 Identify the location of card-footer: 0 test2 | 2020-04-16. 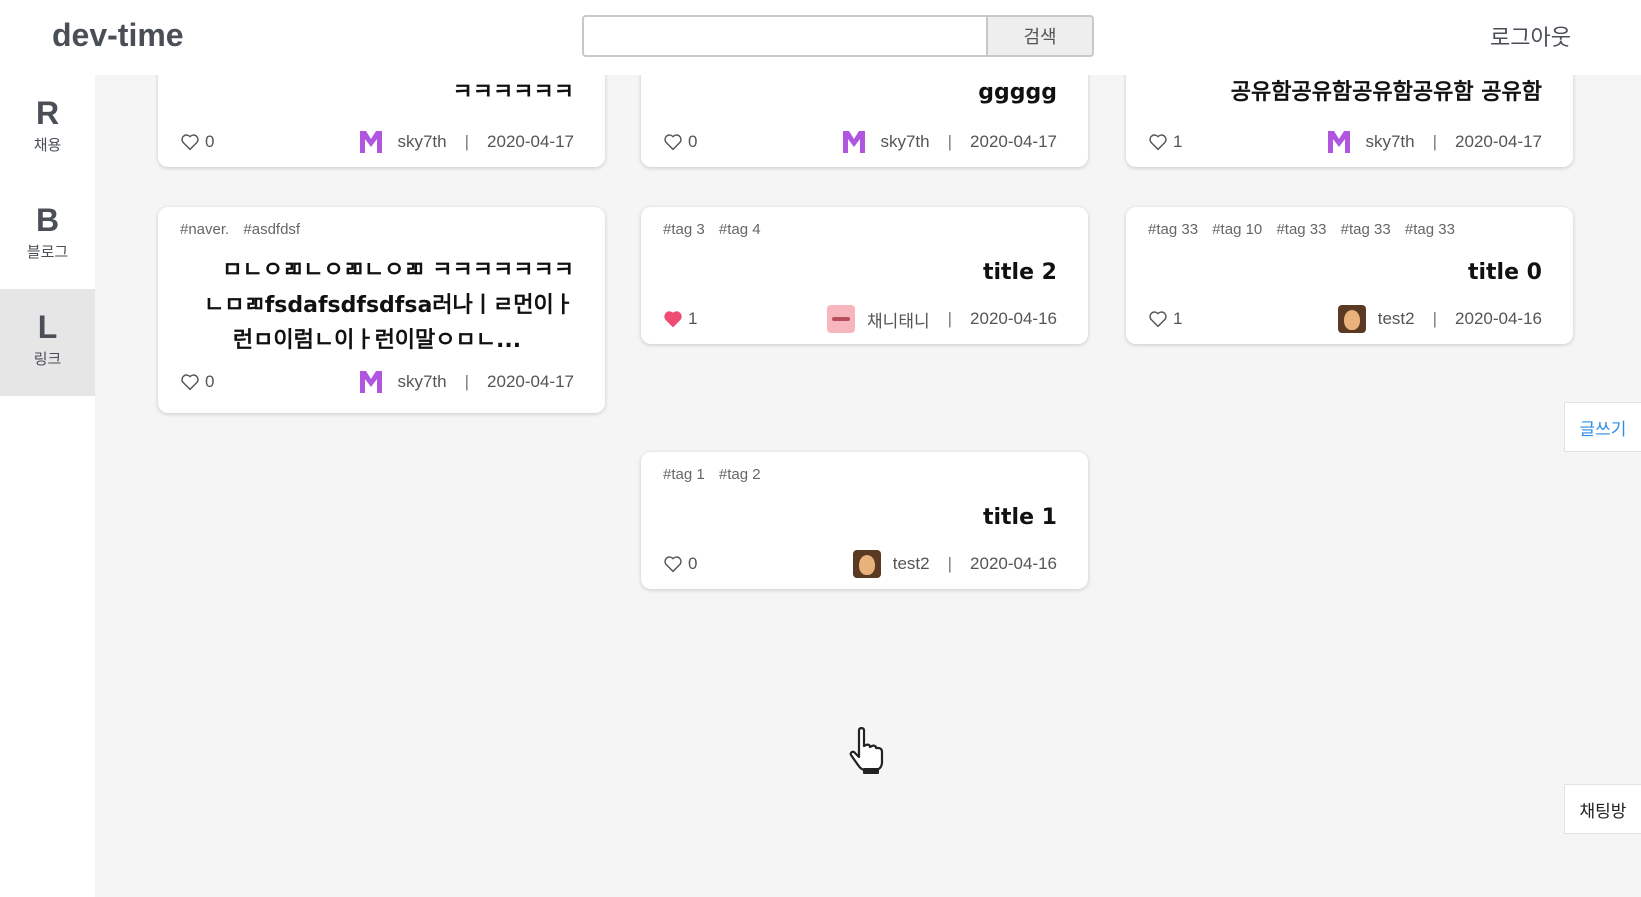
(860, 564).